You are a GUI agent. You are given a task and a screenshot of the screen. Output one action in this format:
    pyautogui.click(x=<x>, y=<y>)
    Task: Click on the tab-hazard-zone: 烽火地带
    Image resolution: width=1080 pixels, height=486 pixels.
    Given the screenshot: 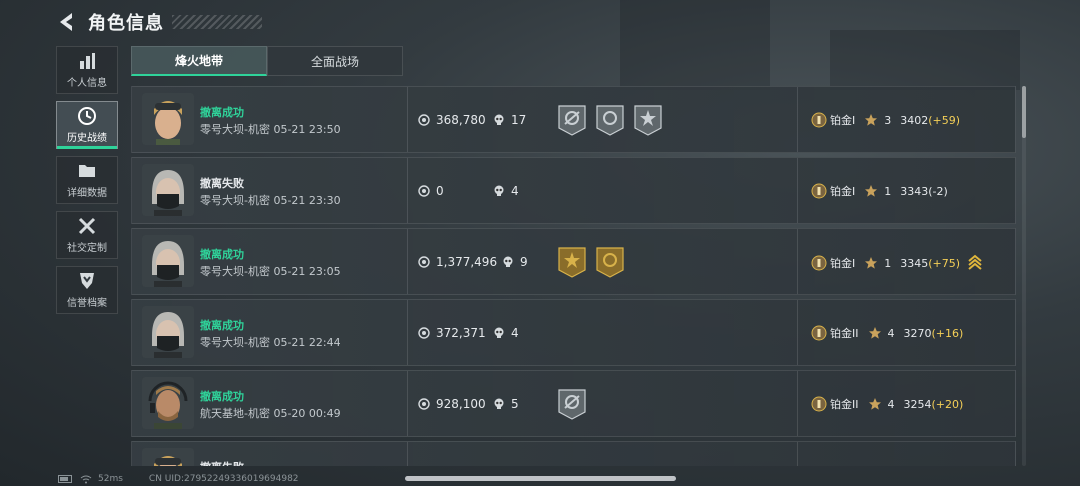 What is the action you would take?
    pyautogui.click(x=199, y=61)
    